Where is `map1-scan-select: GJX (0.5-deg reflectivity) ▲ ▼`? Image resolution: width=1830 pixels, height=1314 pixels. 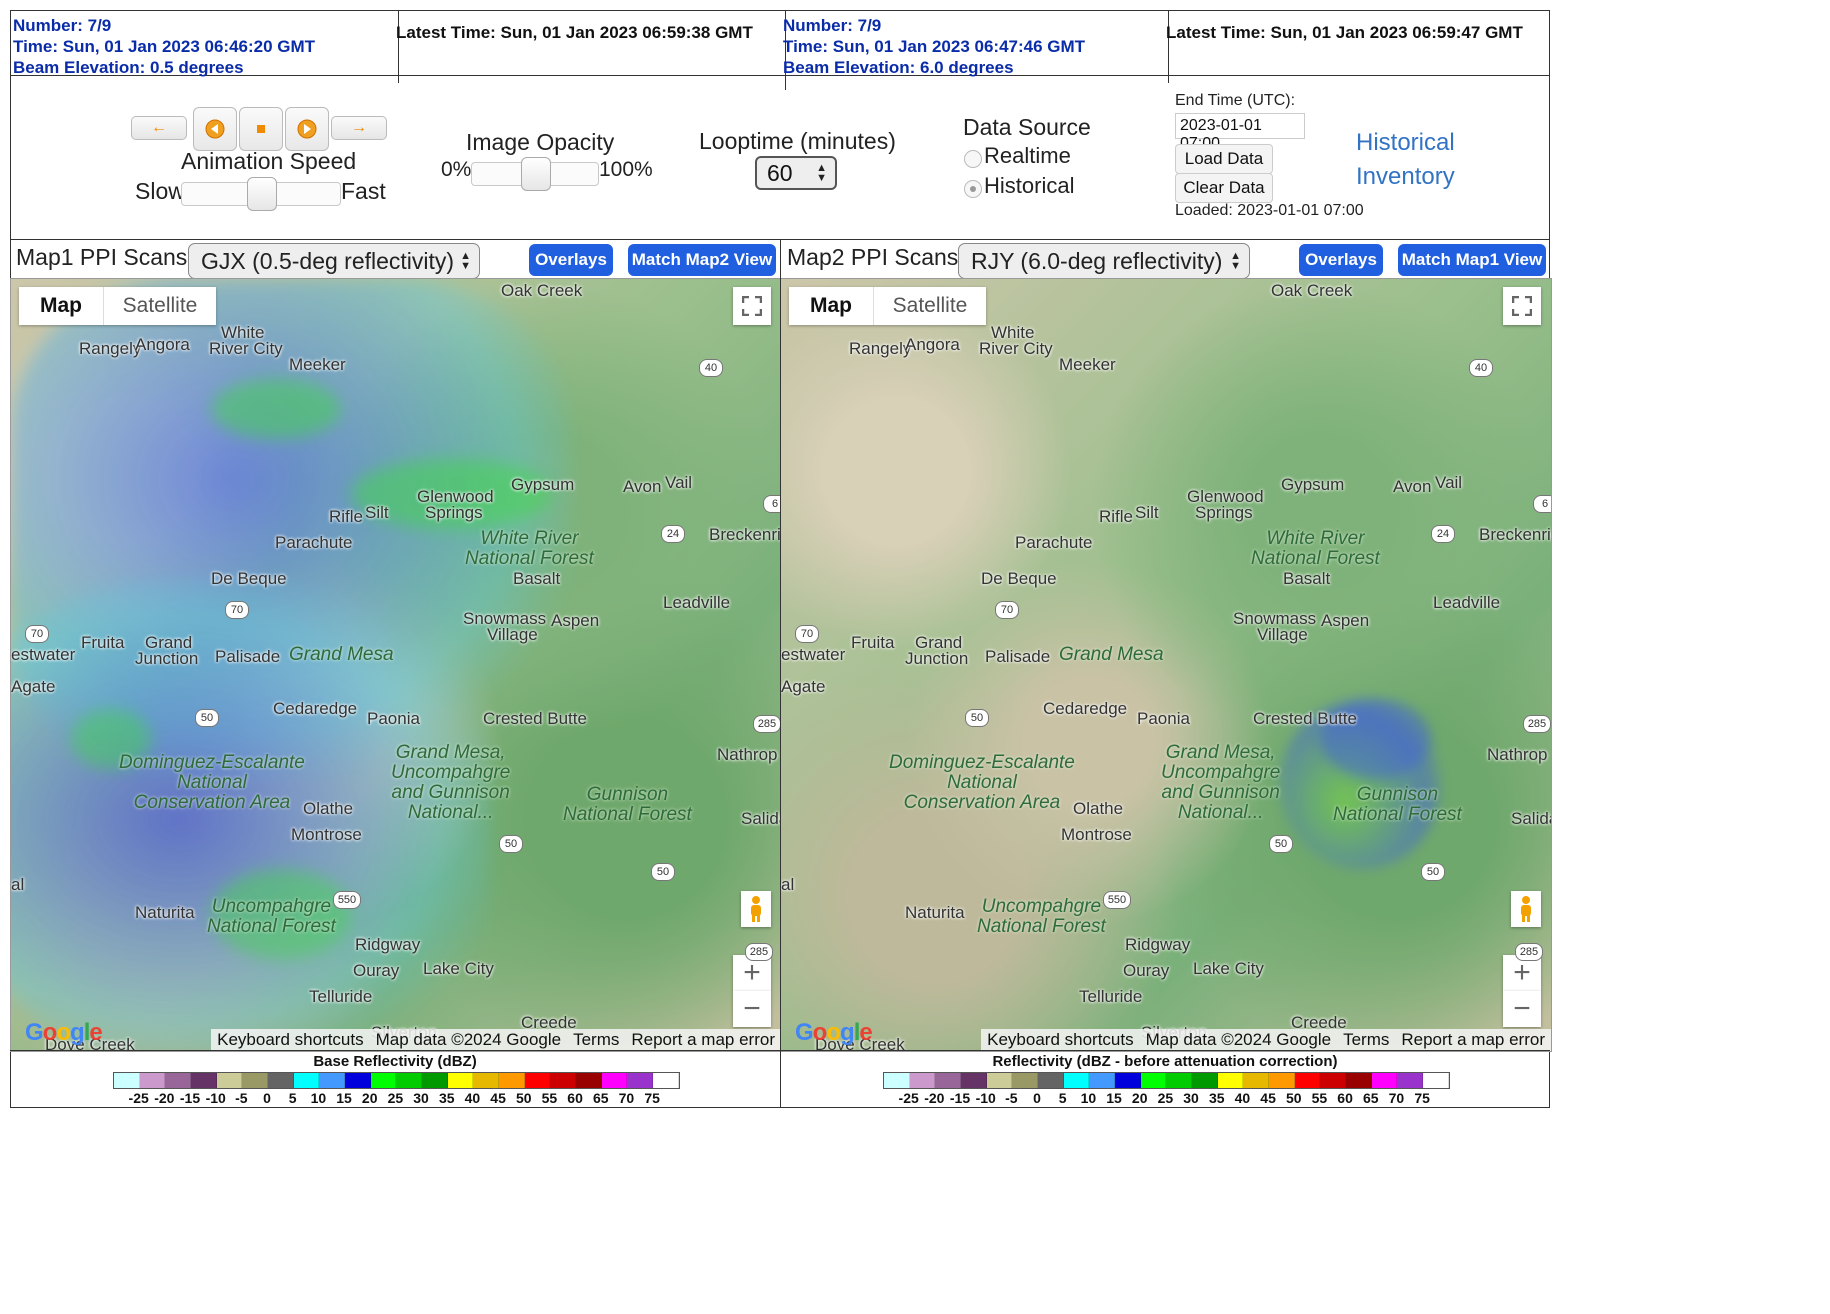
map1-scan-select: GJX (0.5-deg reflectivity) ▲ ▼ is located at coordinates (334, 261).